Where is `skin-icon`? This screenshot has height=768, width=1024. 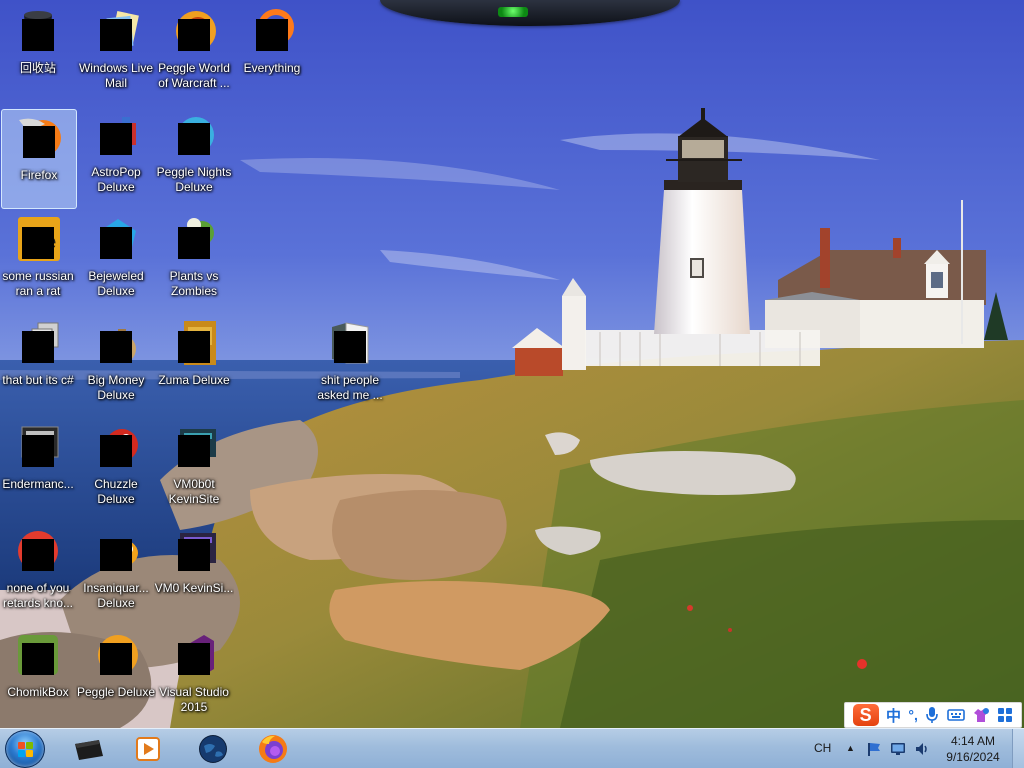 skin-icon is located at coordinates (981, 715).